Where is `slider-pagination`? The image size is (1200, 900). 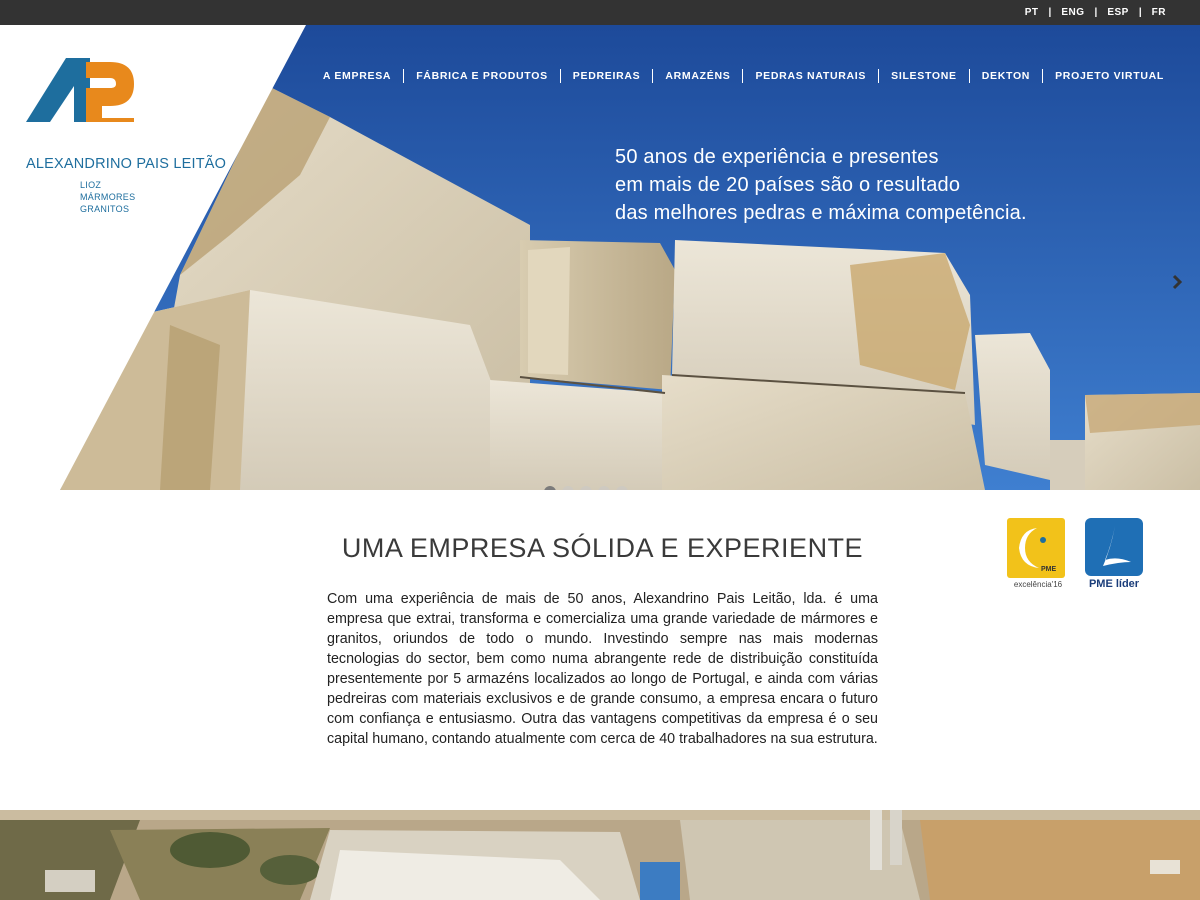 slider-pagination is located at coordinates (586, 488).